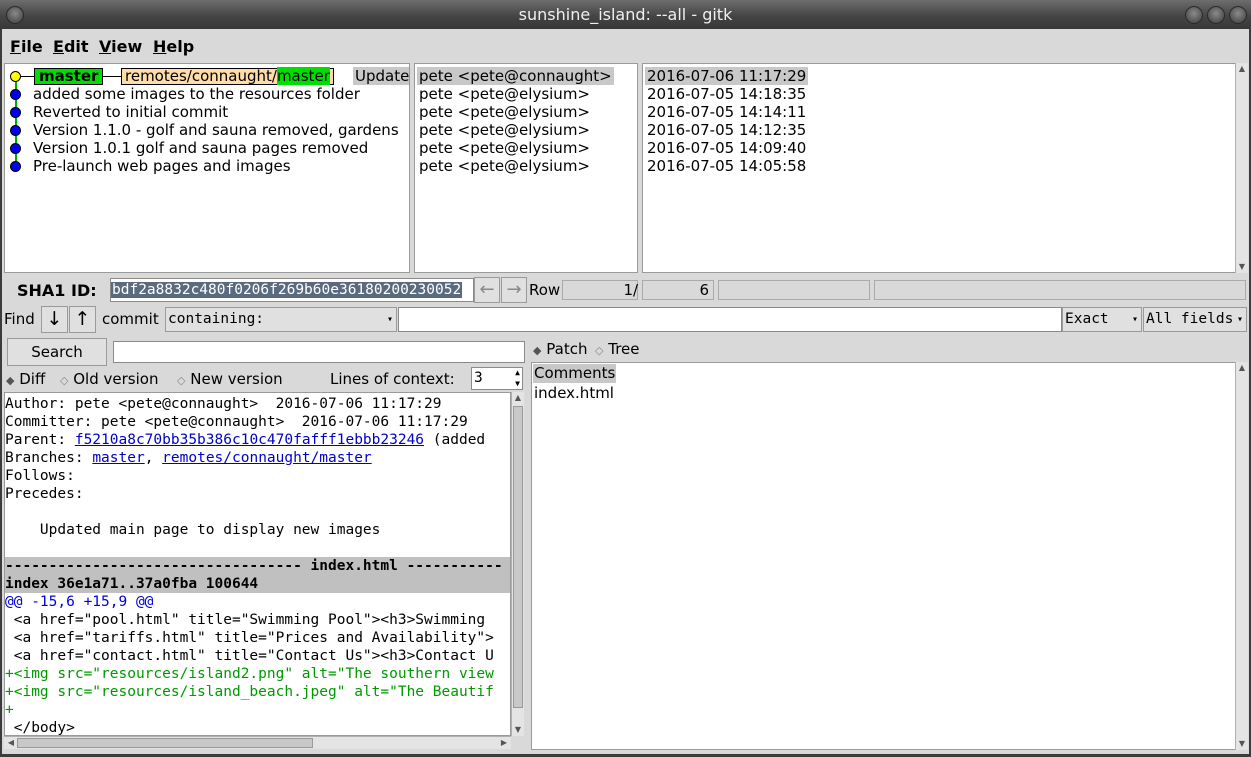  I want to click on date-2: 2016-07-05 14:14:11, so click(726, 112).